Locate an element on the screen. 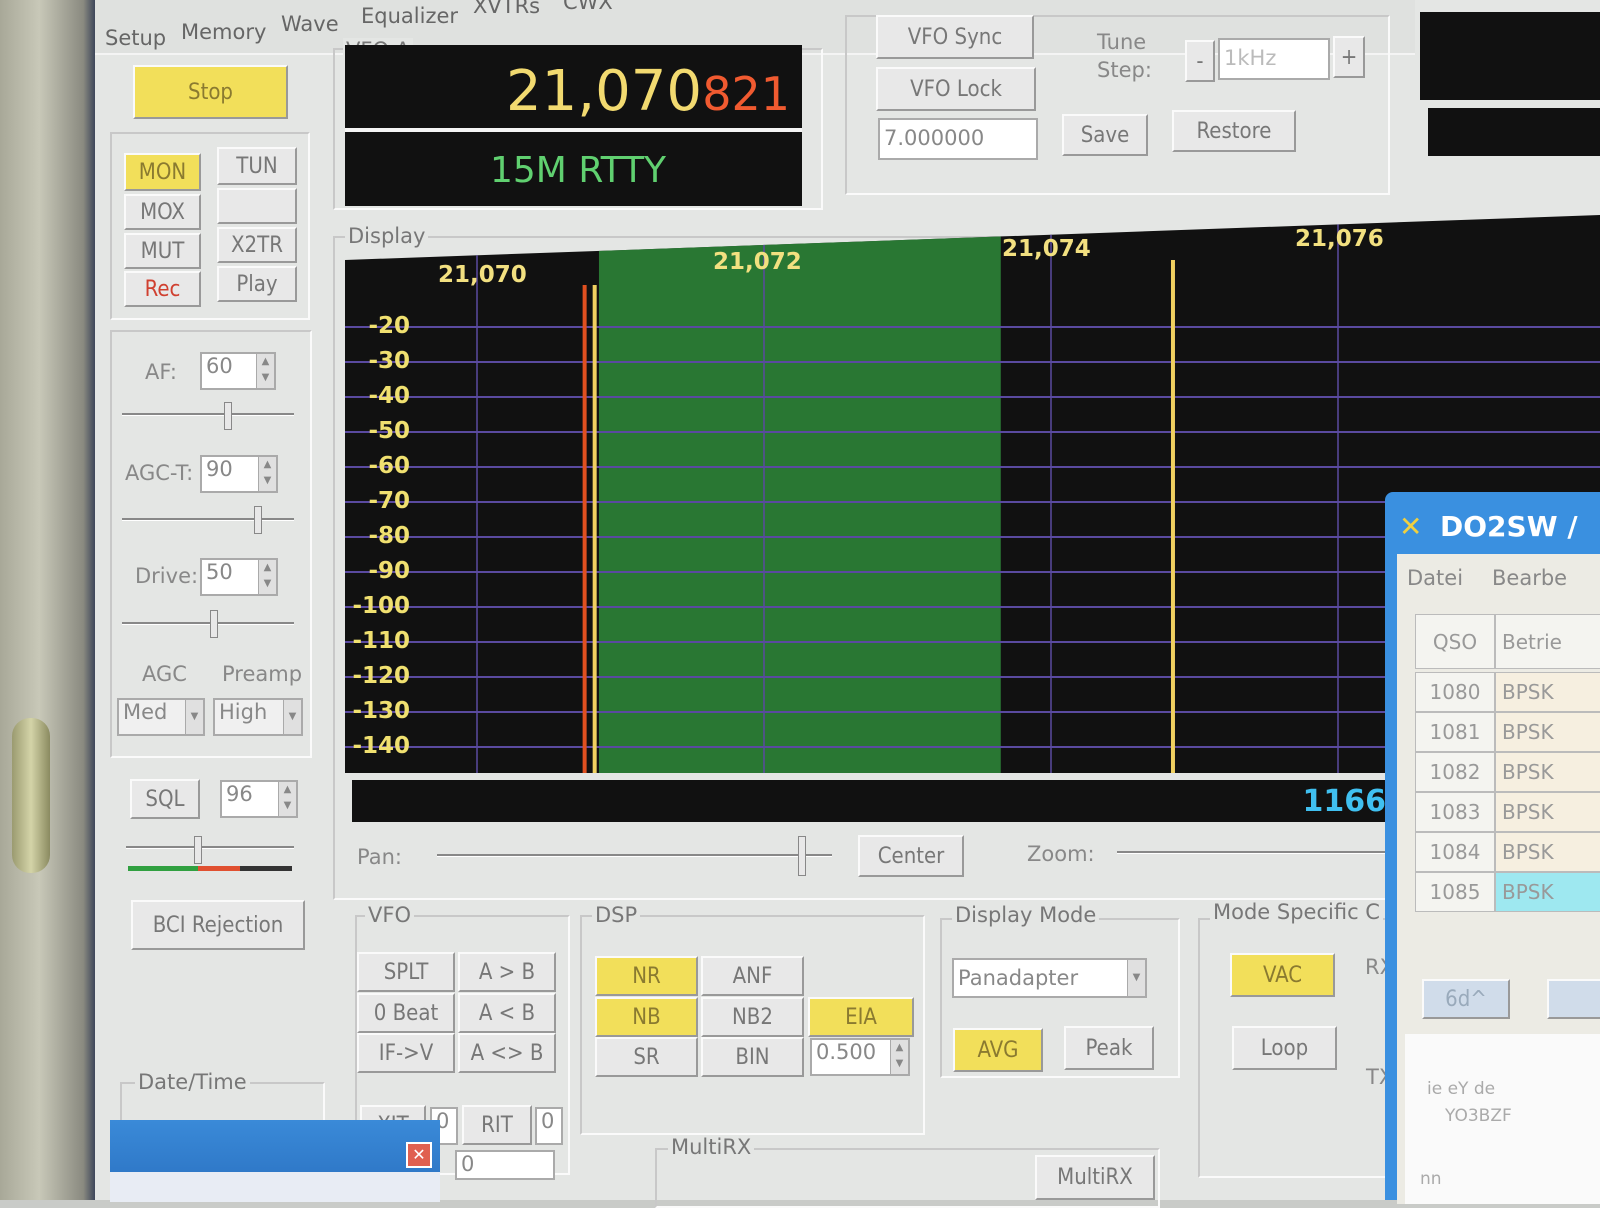  vac-button: VAC is located at coordinates (1282, 975).